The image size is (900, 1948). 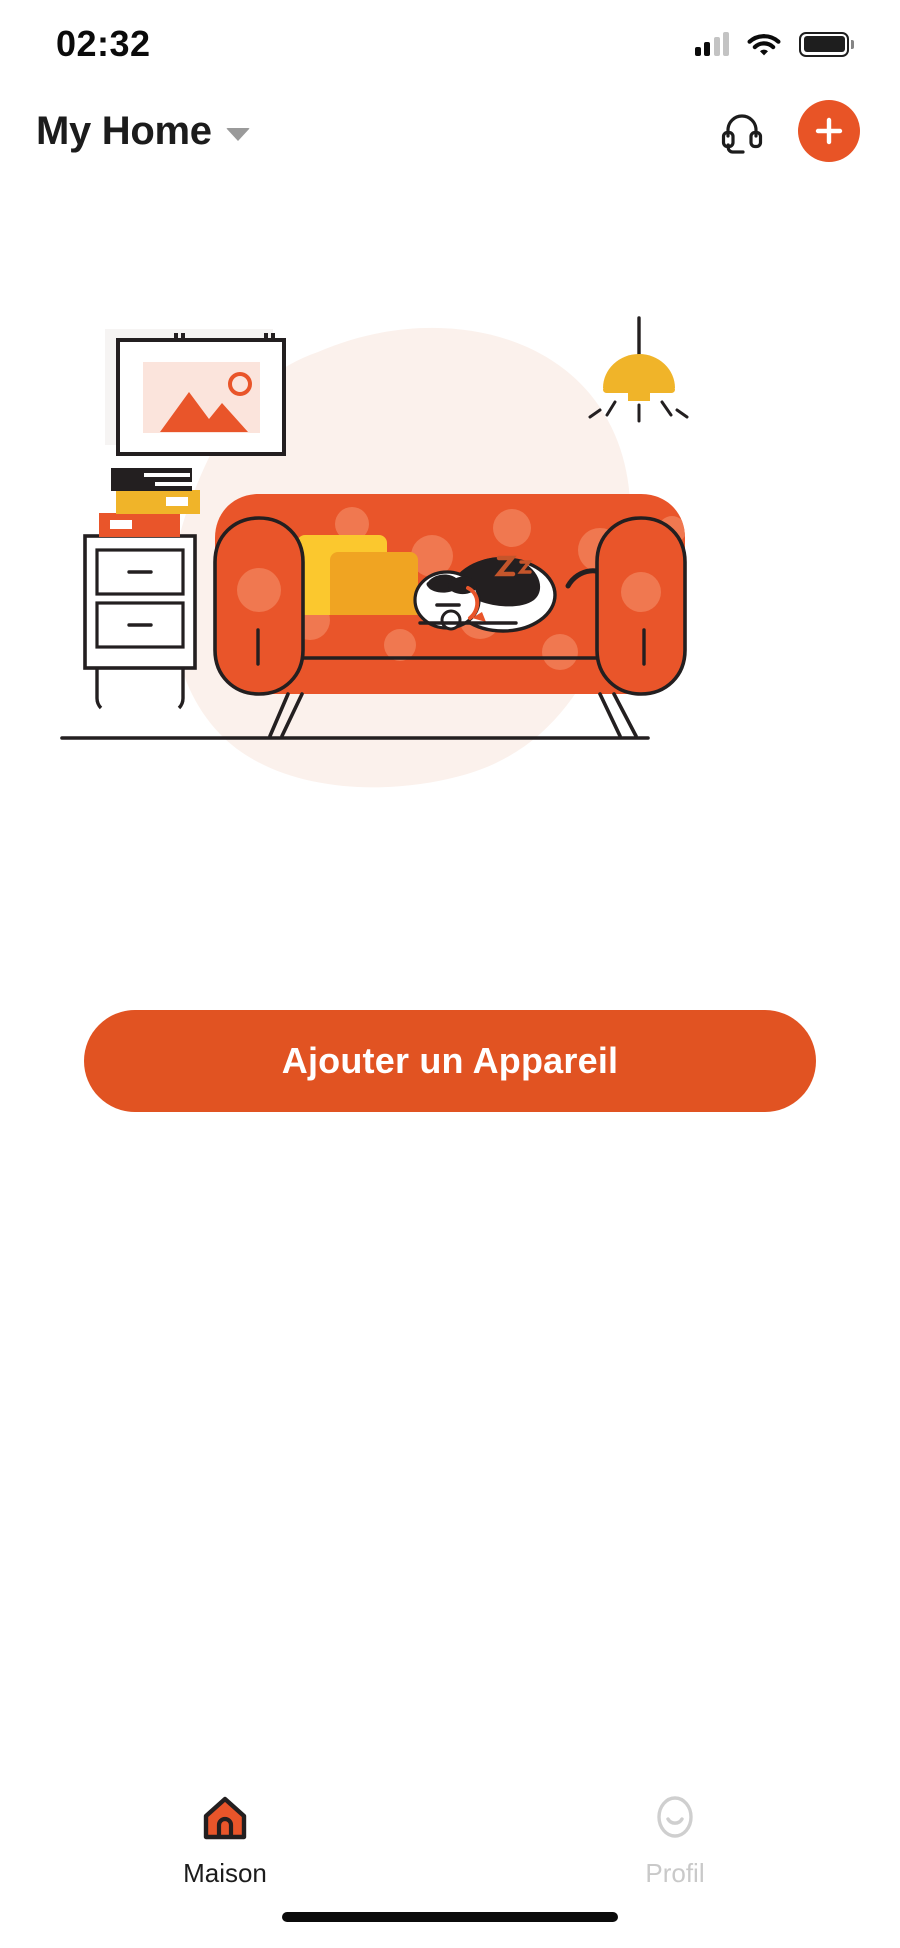 What do you see at coordinates (450, 1917) in the screenshot?
I see `home-indicator` at bounding box center [450, 1917].